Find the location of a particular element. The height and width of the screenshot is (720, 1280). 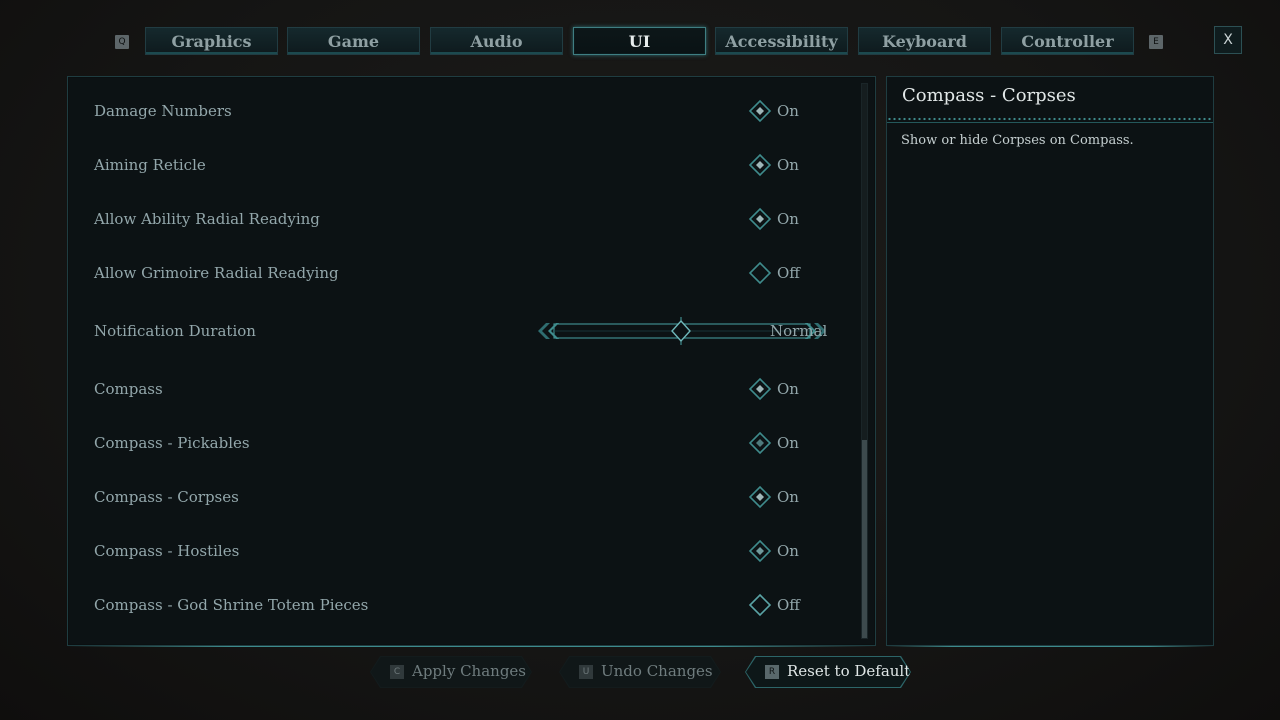

tab-accessibility: Accessibility is located at coordinates (781, 41).